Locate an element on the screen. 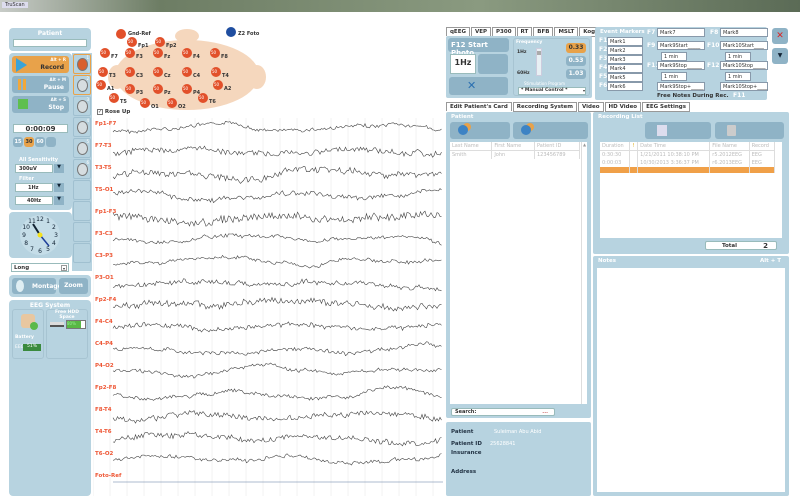 The image size is (800, 504). column-header: Duration is located at coordinates (615, 146).